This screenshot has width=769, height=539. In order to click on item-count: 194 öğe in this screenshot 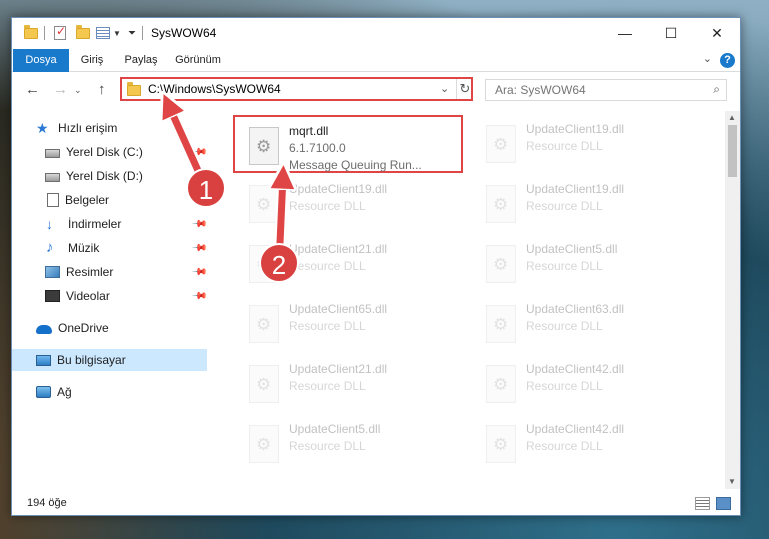, I will do `click(47, 503)`.